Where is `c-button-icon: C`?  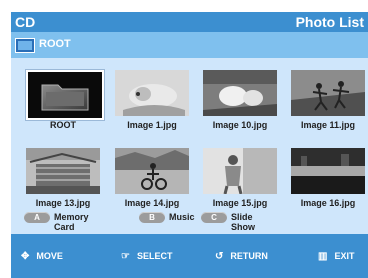 c-button-icon: C is located at coordinates (214, 217).